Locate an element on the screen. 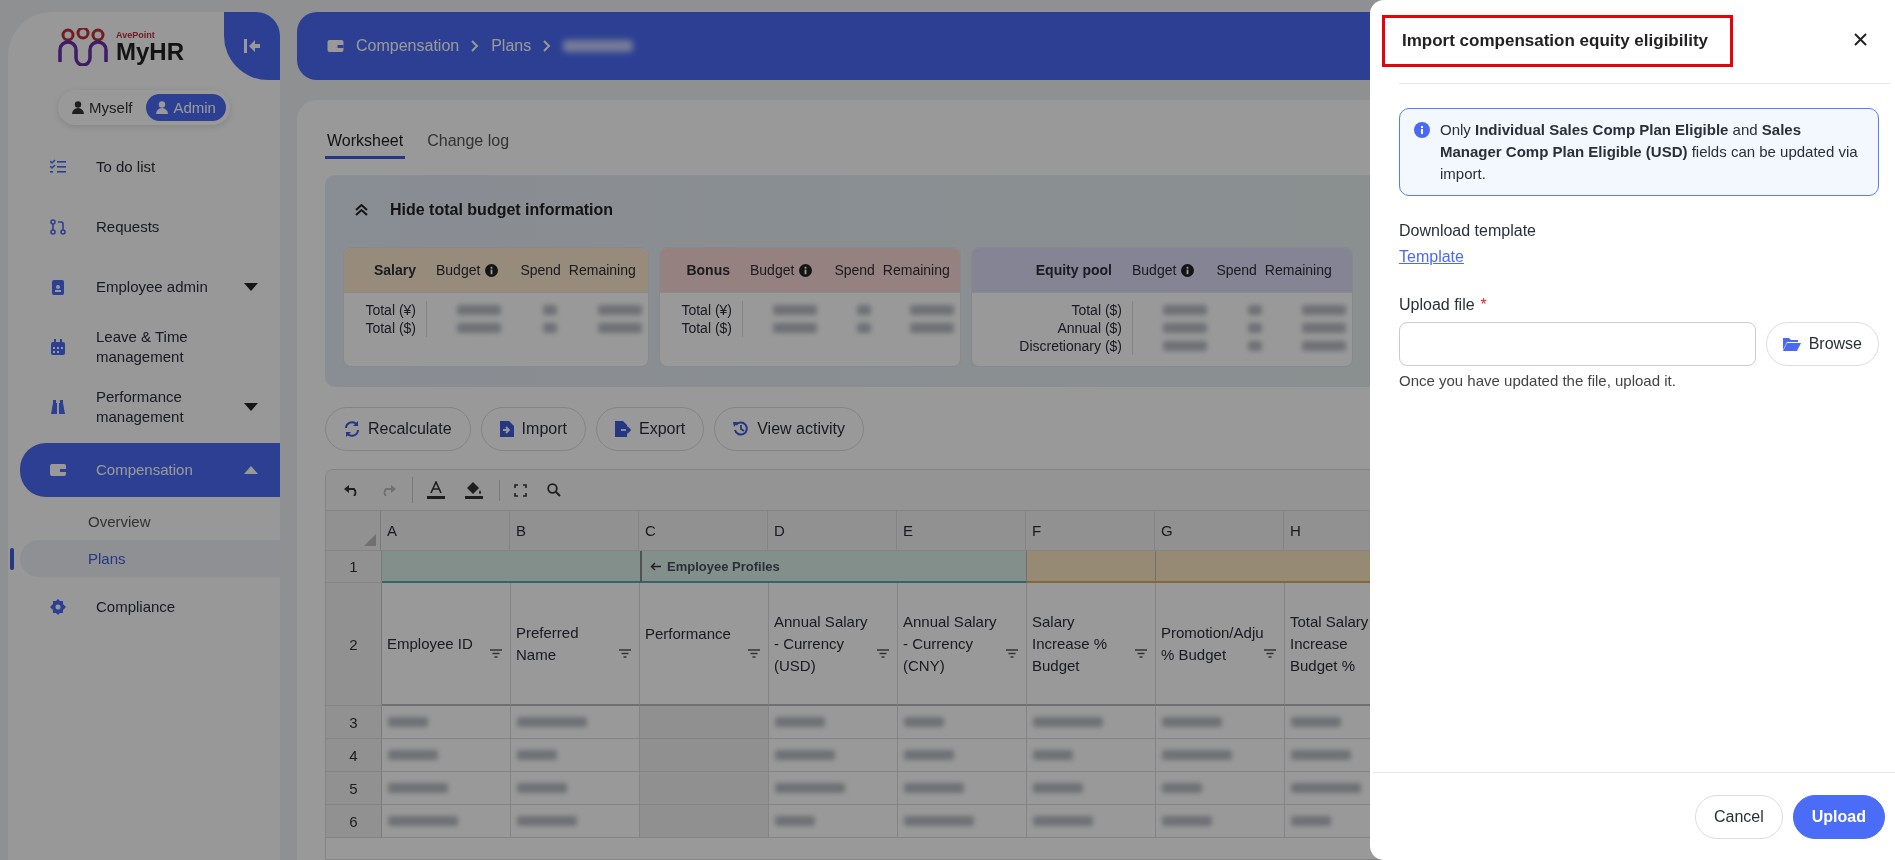  row-number: 4 is located at coordinates (354, 755).